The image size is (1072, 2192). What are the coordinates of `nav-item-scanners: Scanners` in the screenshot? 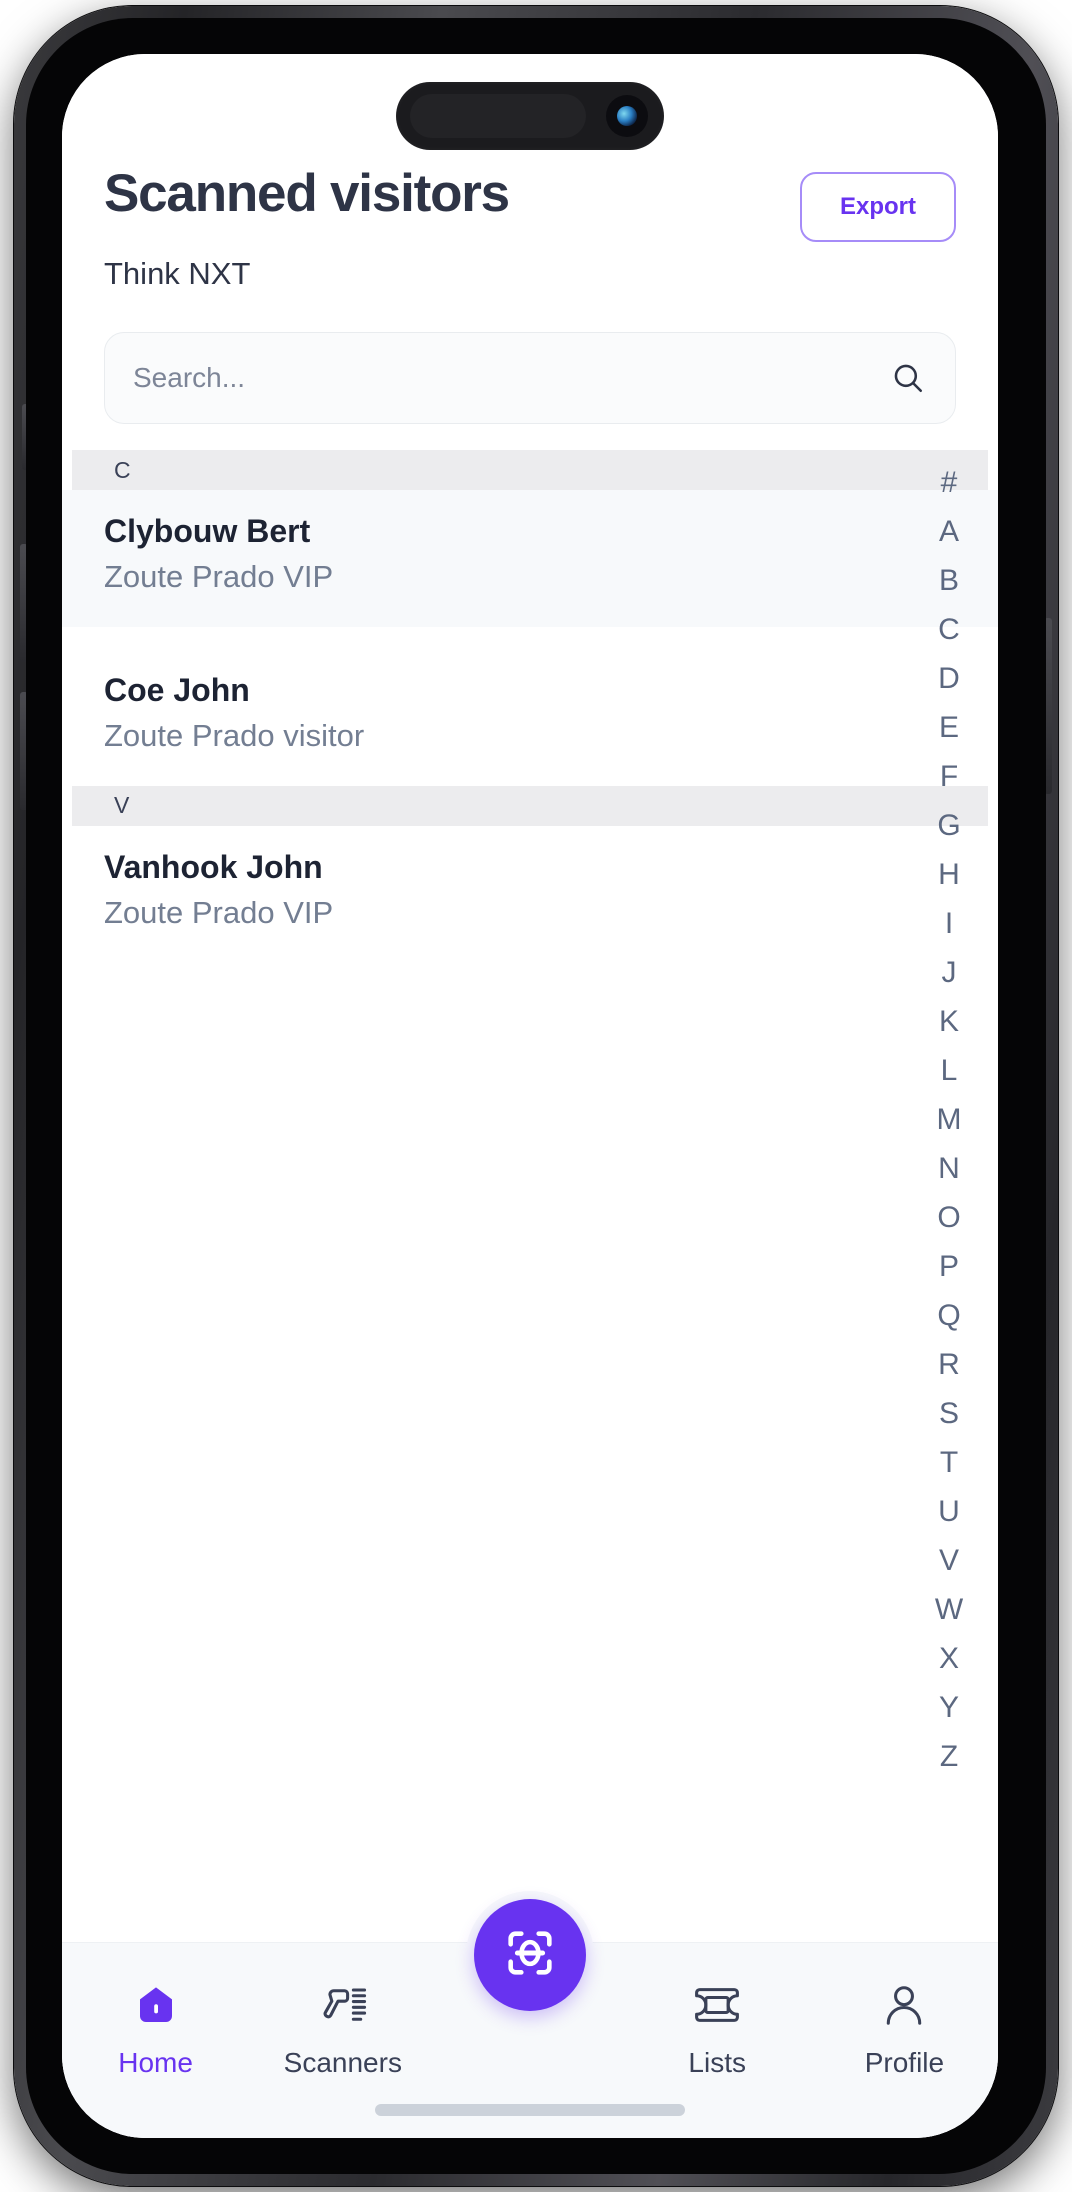 It's located at (342, 2028).